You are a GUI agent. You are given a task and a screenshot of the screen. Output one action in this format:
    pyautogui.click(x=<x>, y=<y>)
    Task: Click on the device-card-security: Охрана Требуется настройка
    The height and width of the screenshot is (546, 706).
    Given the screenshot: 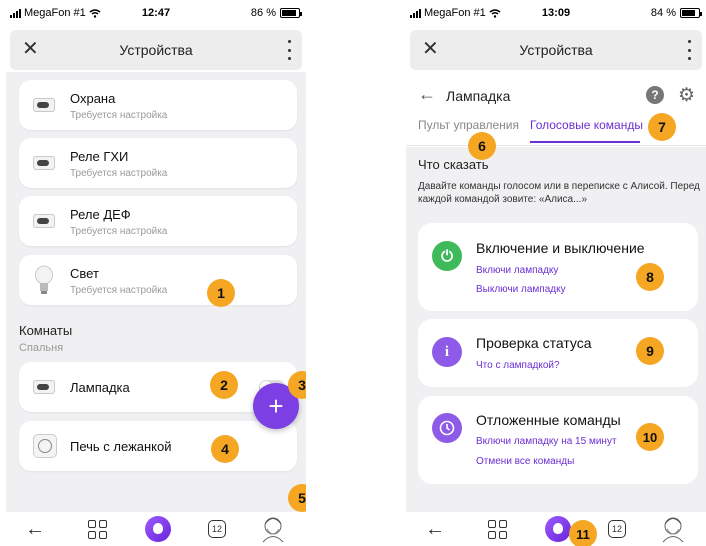 What is the action you would take?
    pyautogui.click(x=158, y=105)
    